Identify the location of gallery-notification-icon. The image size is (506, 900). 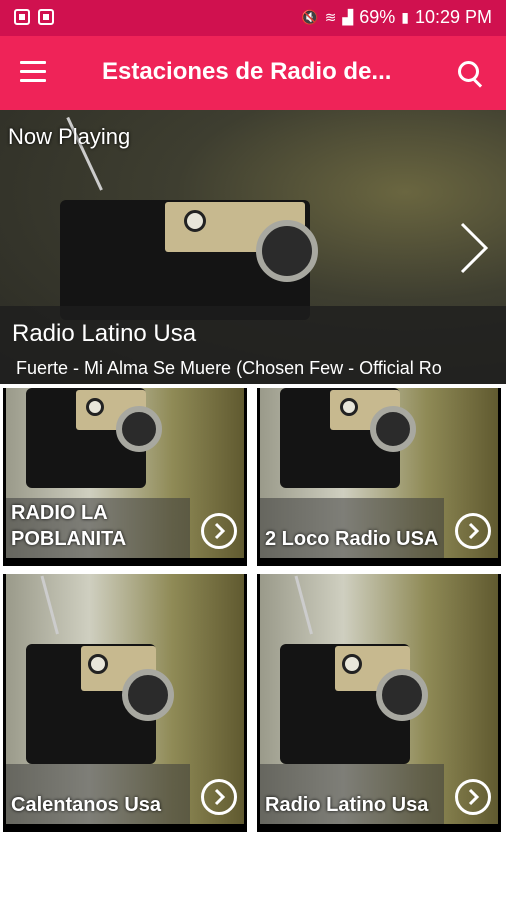
(22, 17).